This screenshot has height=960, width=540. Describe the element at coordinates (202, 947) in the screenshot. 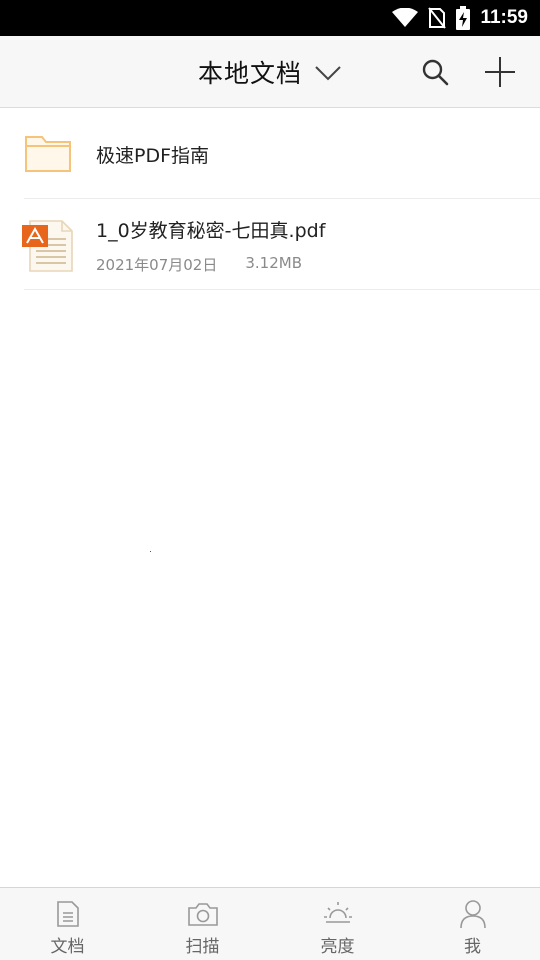

I see `tab-label: 扫描` at that location.